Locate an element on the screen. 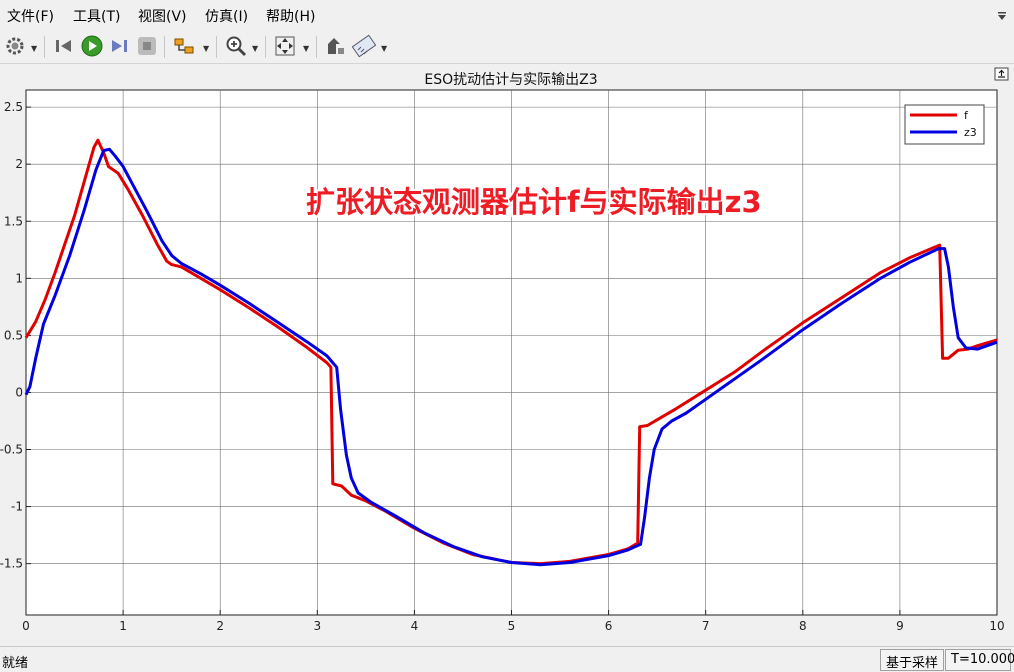 The image size is (1014, 672). sampling-mode-indicator: 基于采样 is located at coordinates (912, 660).